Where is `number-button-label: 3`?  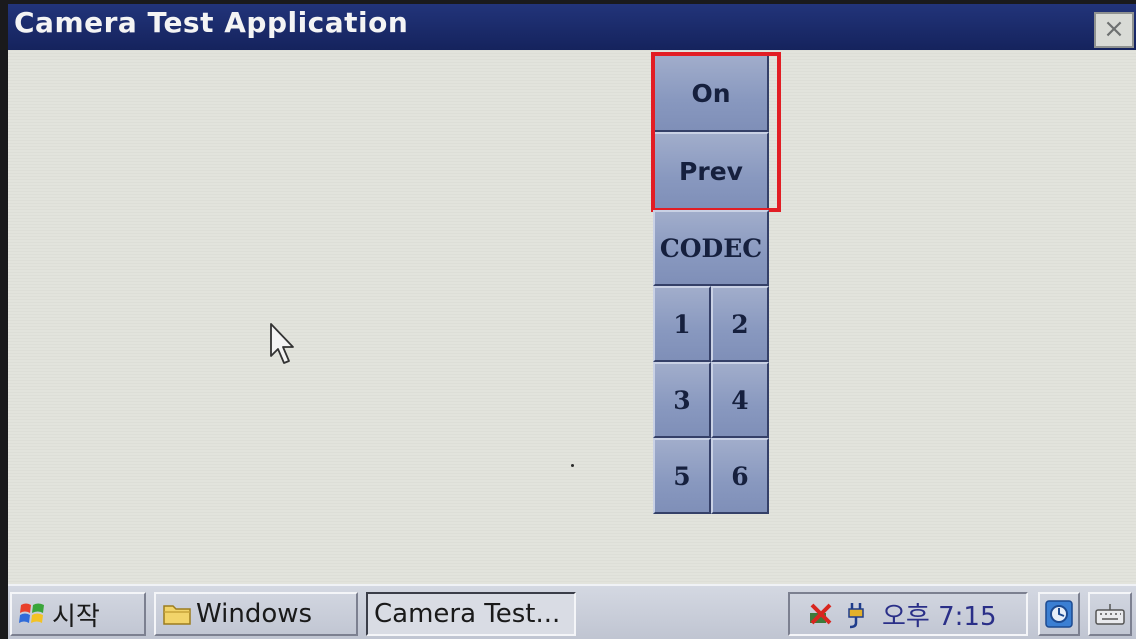
number-button-label: 3 is located at coordinates (682, 400).